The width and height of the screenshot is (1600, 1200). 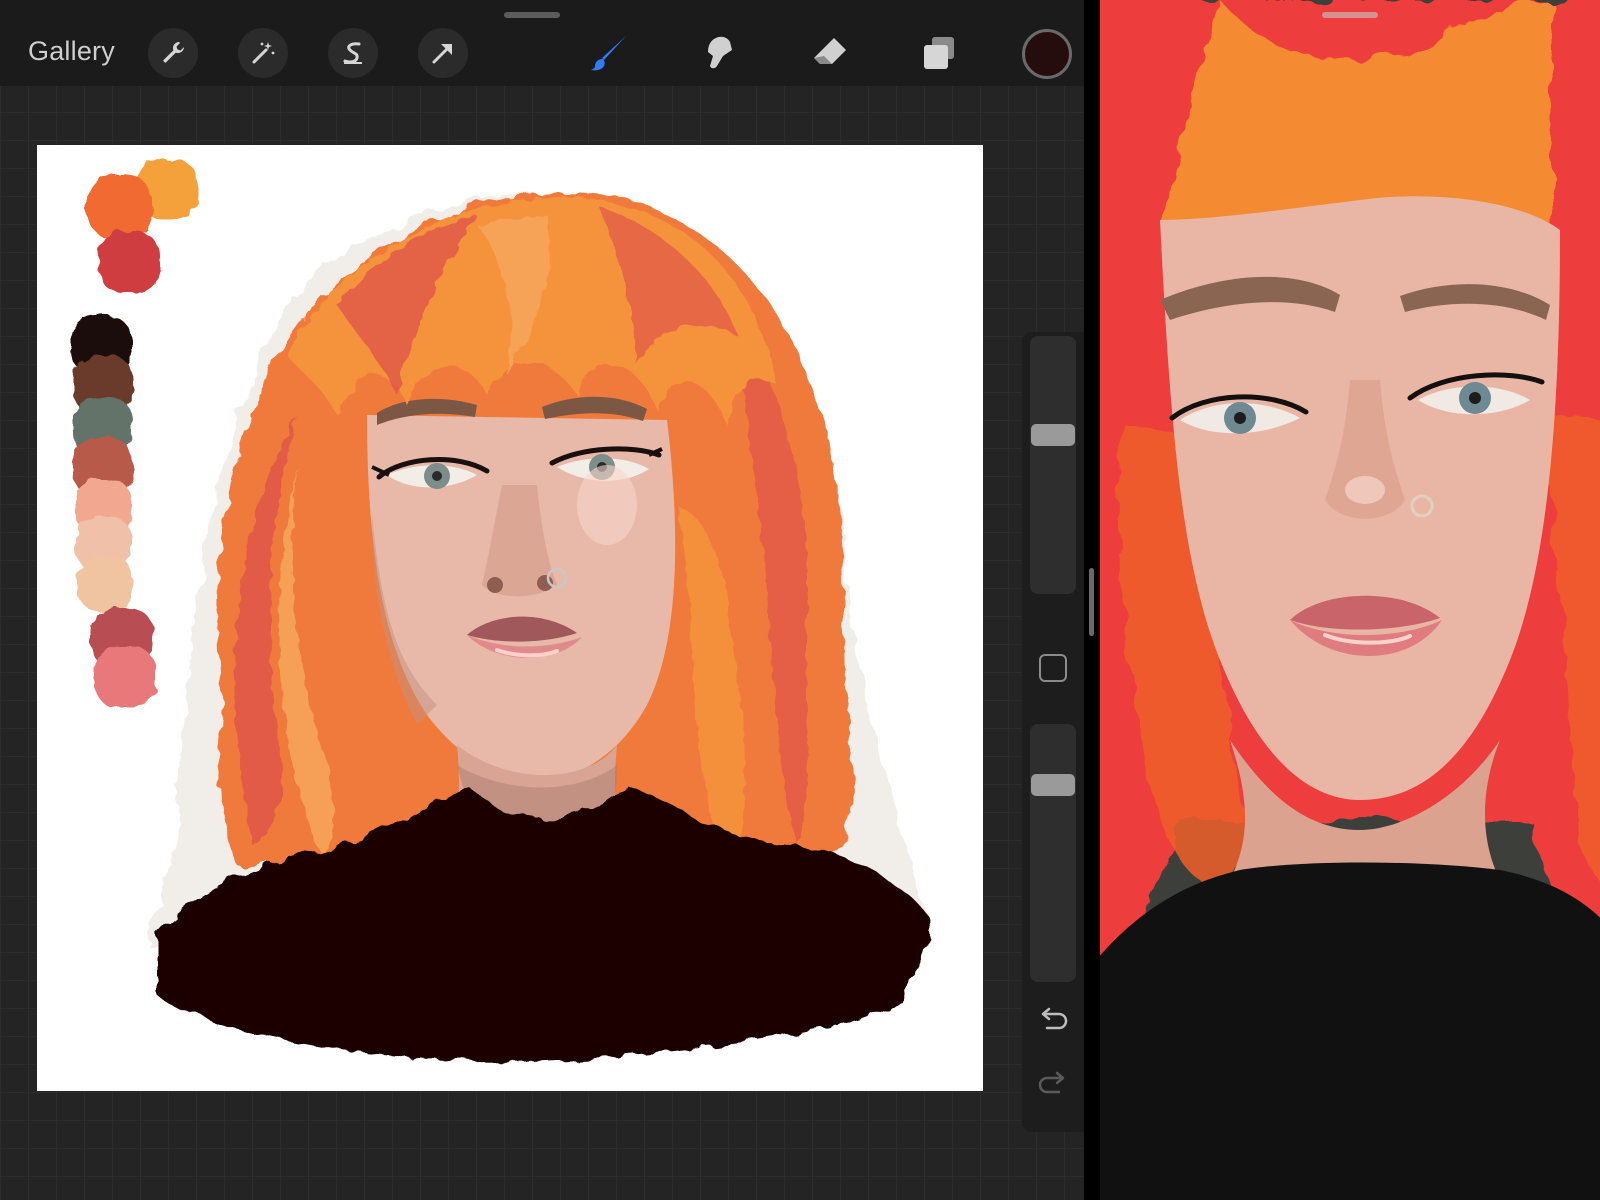 I want to click on opacity-knob, so click(x=1053, y=784).